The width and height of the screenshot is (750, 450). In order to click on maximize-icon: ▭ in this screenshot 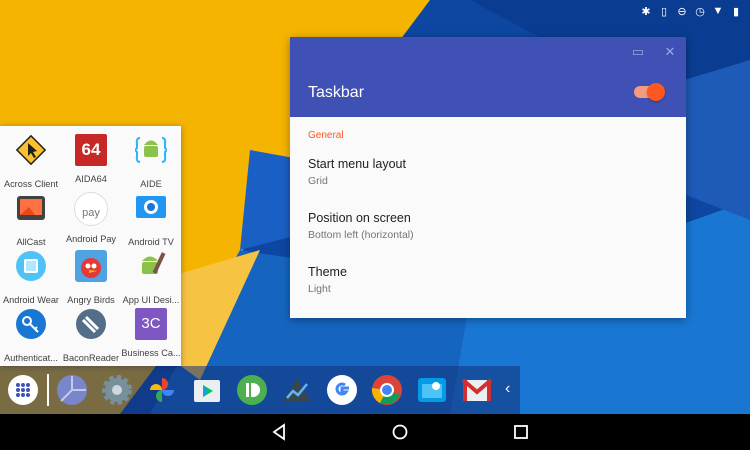, I will do `click(638, 52)`.